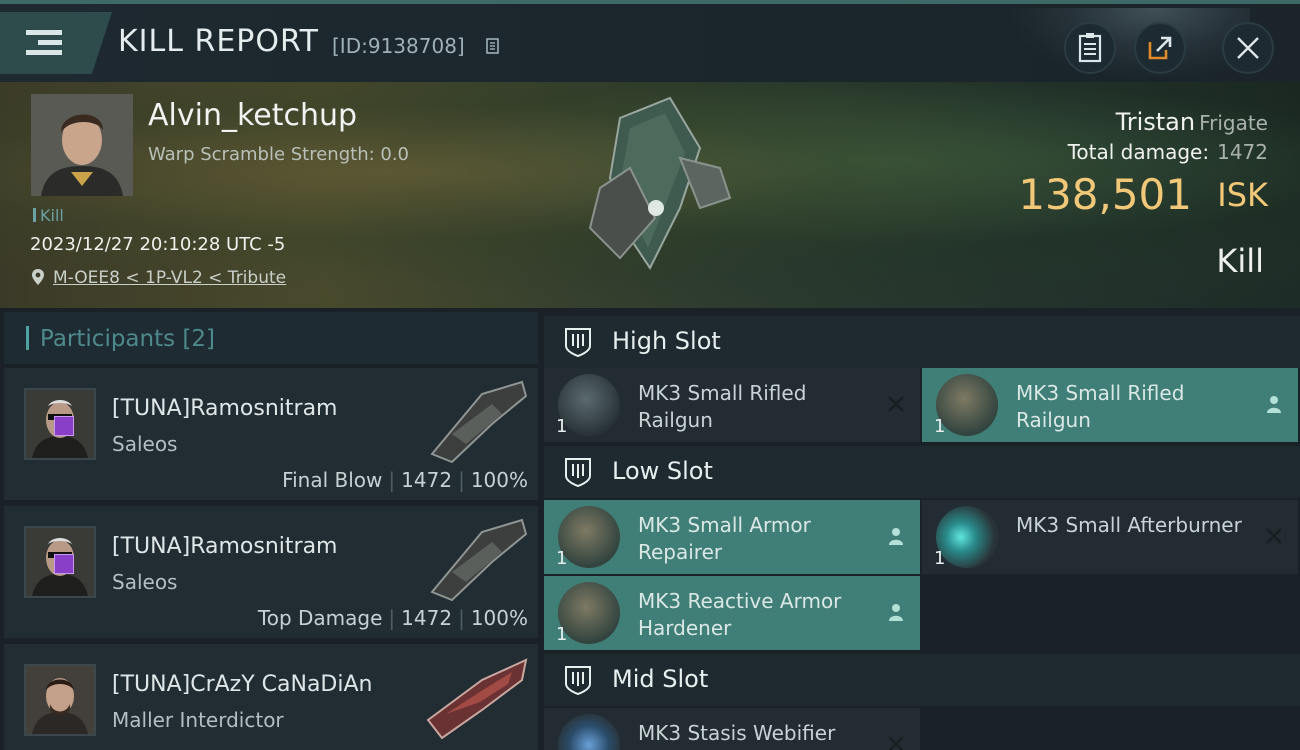 The width and height of the screenshot is (1300, 750). I want to click on module-item: MK3 Stasis Webifier, so click(732, 729).